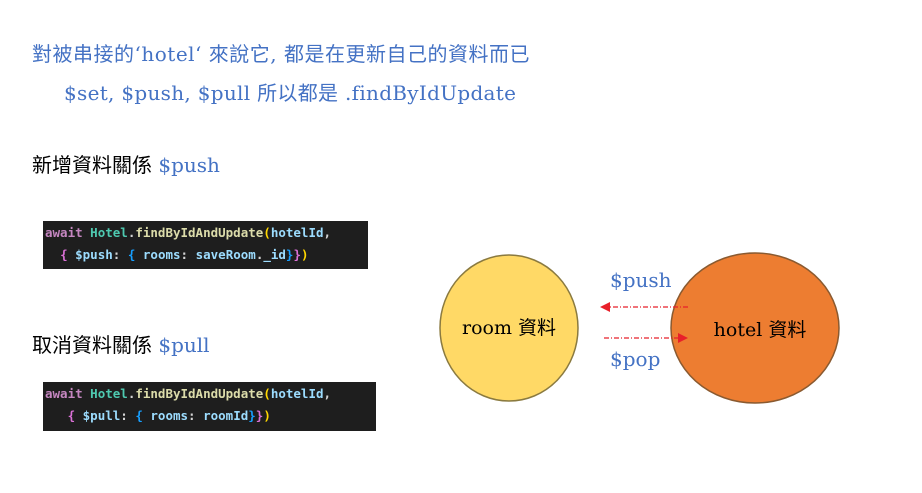 The width and height of the screenshot is (922, 493). What do you see at coordinates (225, 254) in the screenshot?
I see `code-token: saveRoom` at bounding box center [225, 254].